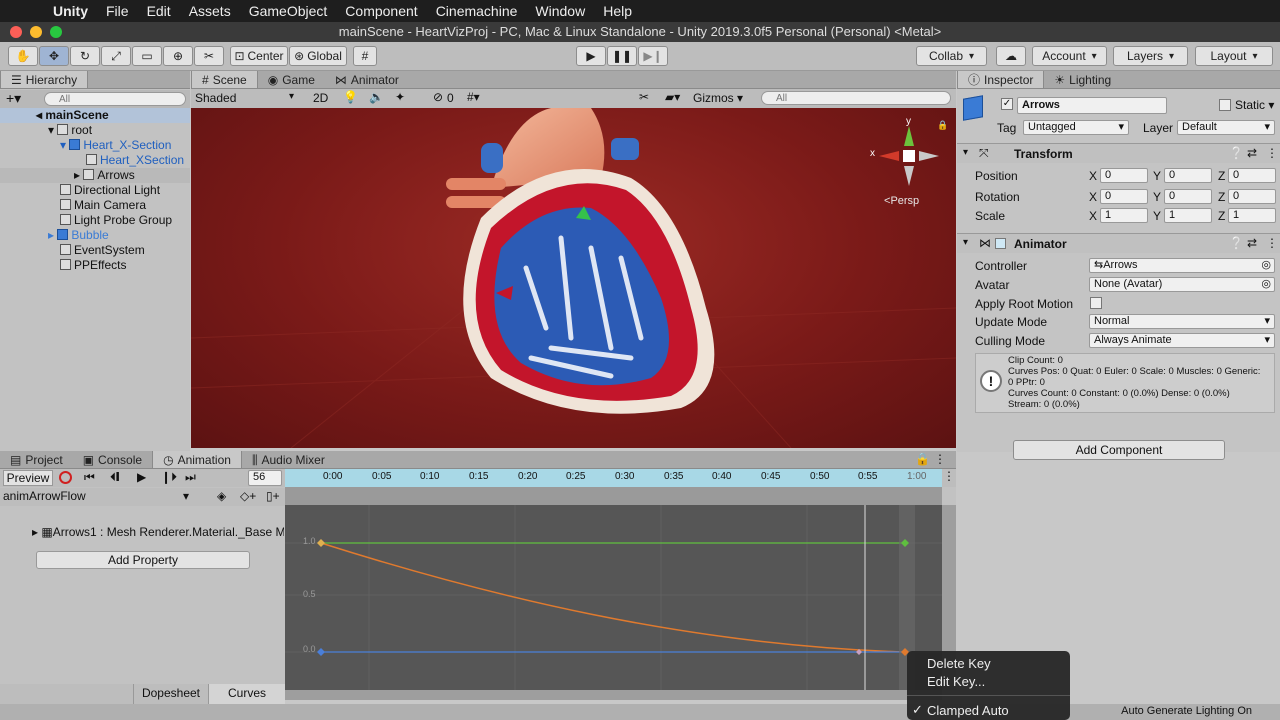  Describe the element at coordinates (36, 32) in the screenshot. I see `minimize-window-button` at that location.